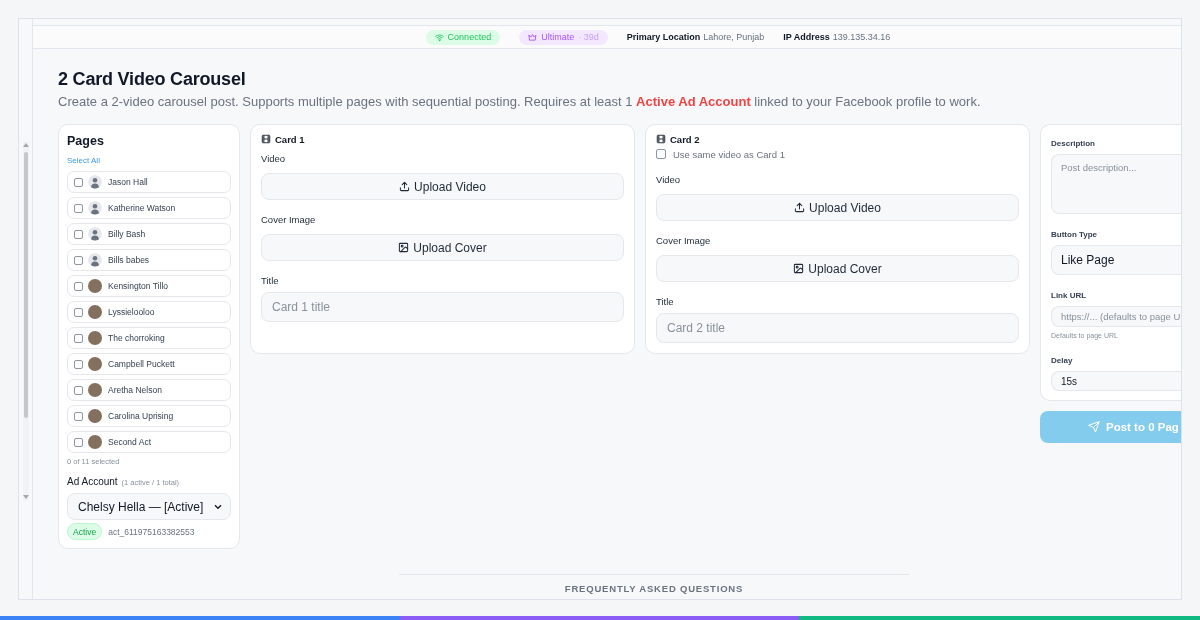 The image size is (1200, 620). I want to click on field-label: Button Type, so click(1075, 235).